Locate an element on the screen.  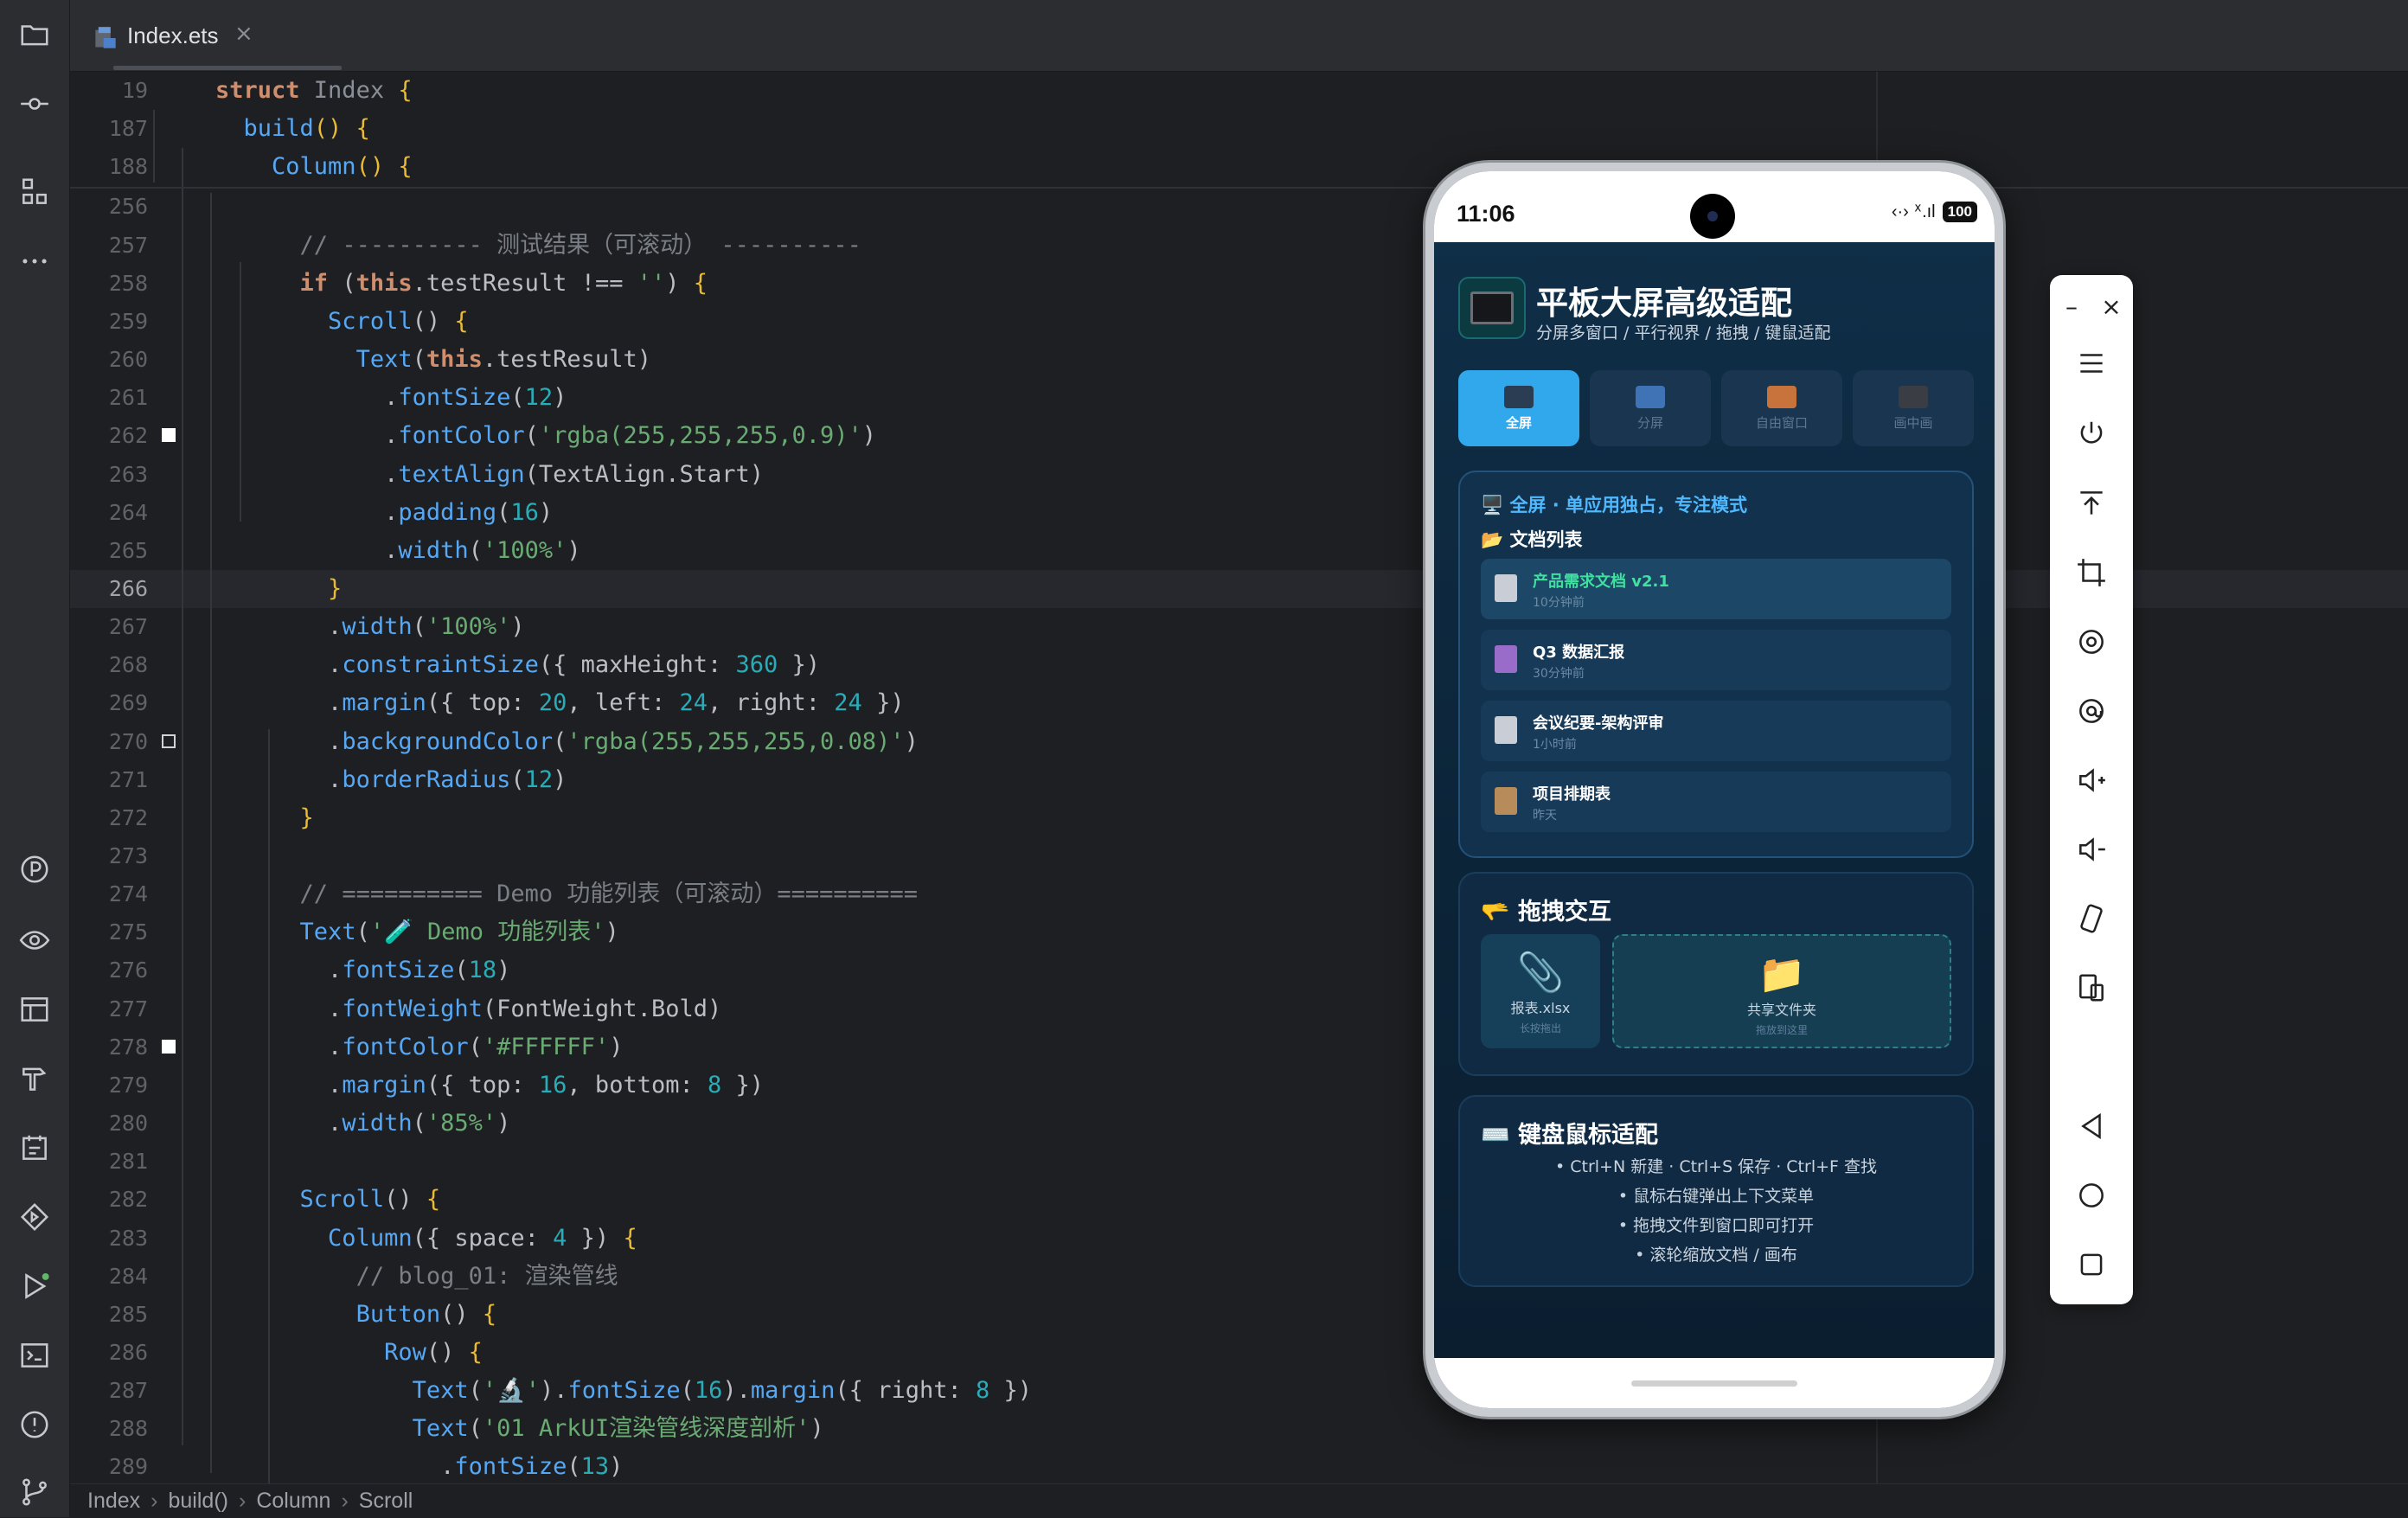
rotate-device-icon is located at coordinates (2091, 919).